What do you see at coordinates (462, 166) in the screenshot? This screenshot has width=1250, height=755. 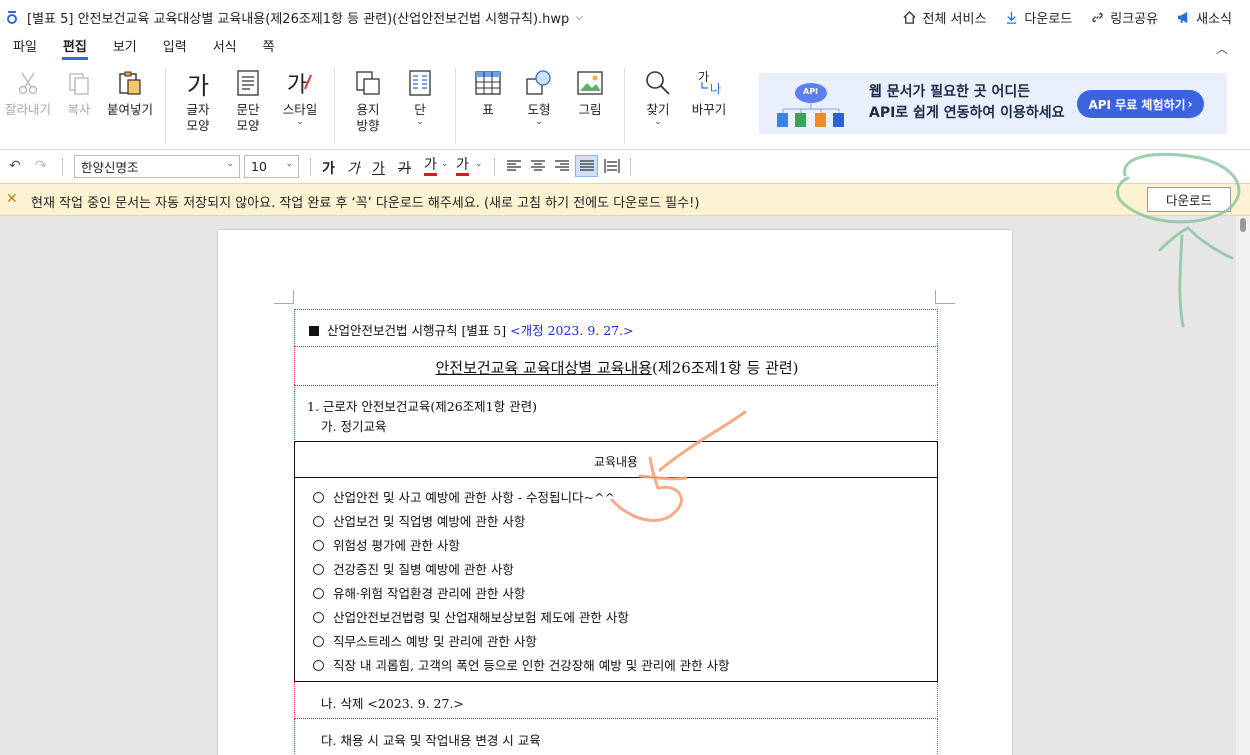 I see `highlight-button: 가` at bounding box center [462, 166].